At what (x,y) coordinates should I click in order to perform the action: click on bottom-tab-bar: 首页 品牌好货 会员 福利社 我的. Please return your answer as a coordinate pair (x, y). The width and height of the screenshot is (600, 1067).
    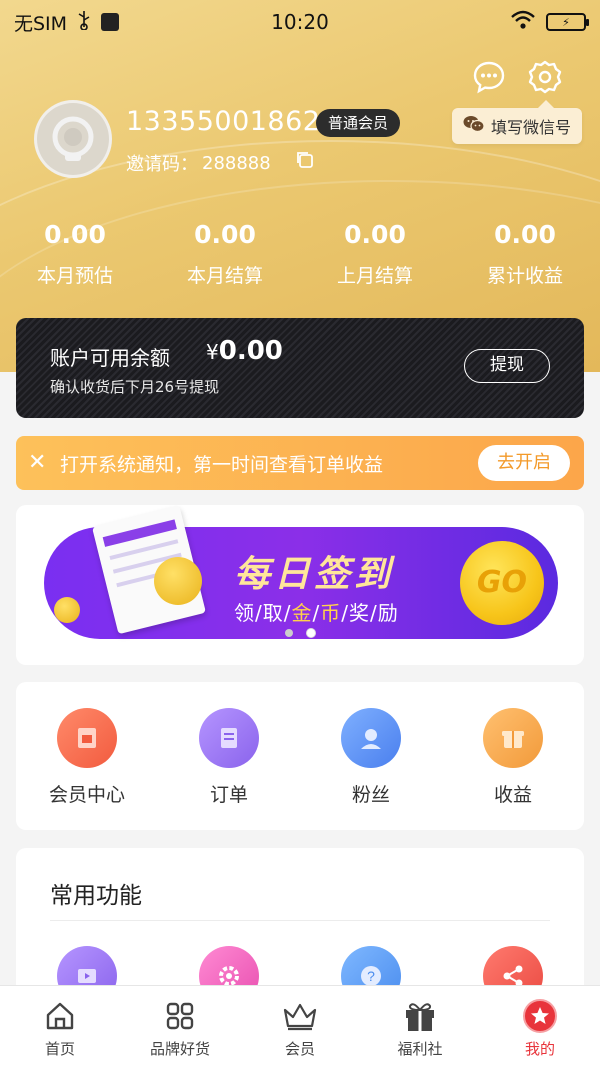
    Looking at the image, I should click on (300, 1026).